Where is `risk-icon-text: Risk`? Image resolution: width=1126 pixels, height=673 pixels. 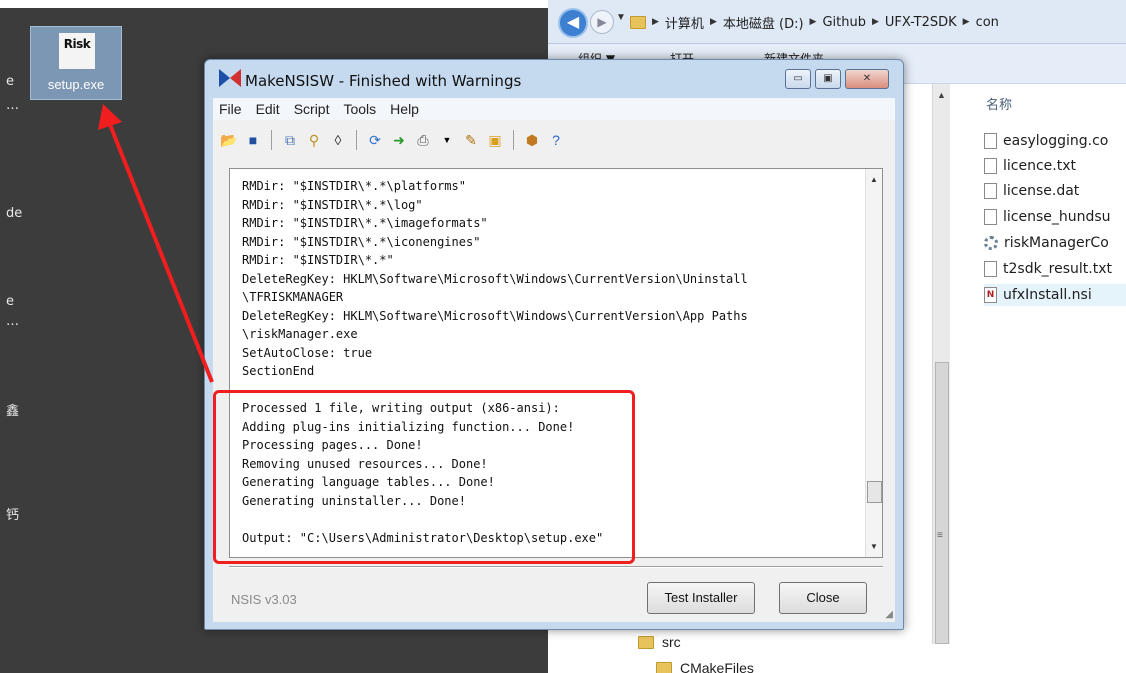
risk-icon-text: Risk is located at coordinates (77, 44).